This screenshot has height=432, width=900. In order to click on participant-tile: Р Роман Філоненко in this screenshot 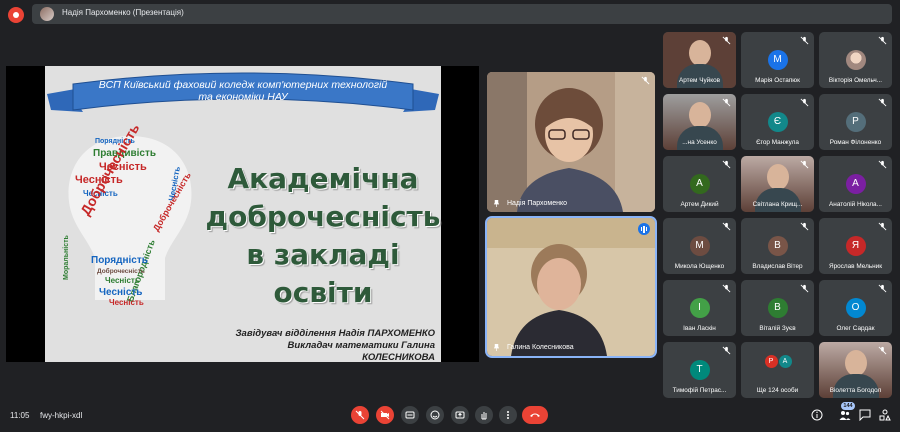, I will do `click(855, 122)`.